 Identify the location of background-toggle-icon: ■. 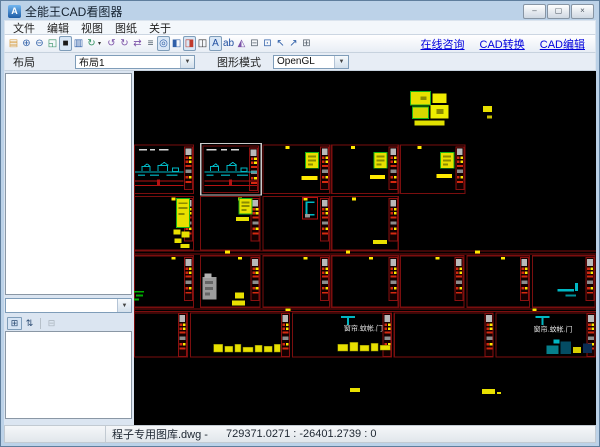
(65, 43).